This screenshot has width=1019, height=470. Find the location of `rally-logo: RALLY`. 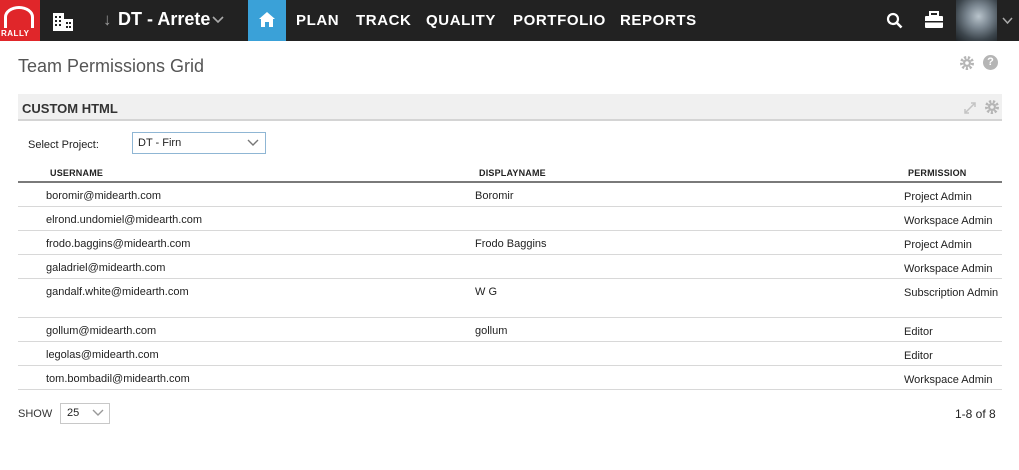

rally-logo: RALLY is located at coordinates (20, 20).